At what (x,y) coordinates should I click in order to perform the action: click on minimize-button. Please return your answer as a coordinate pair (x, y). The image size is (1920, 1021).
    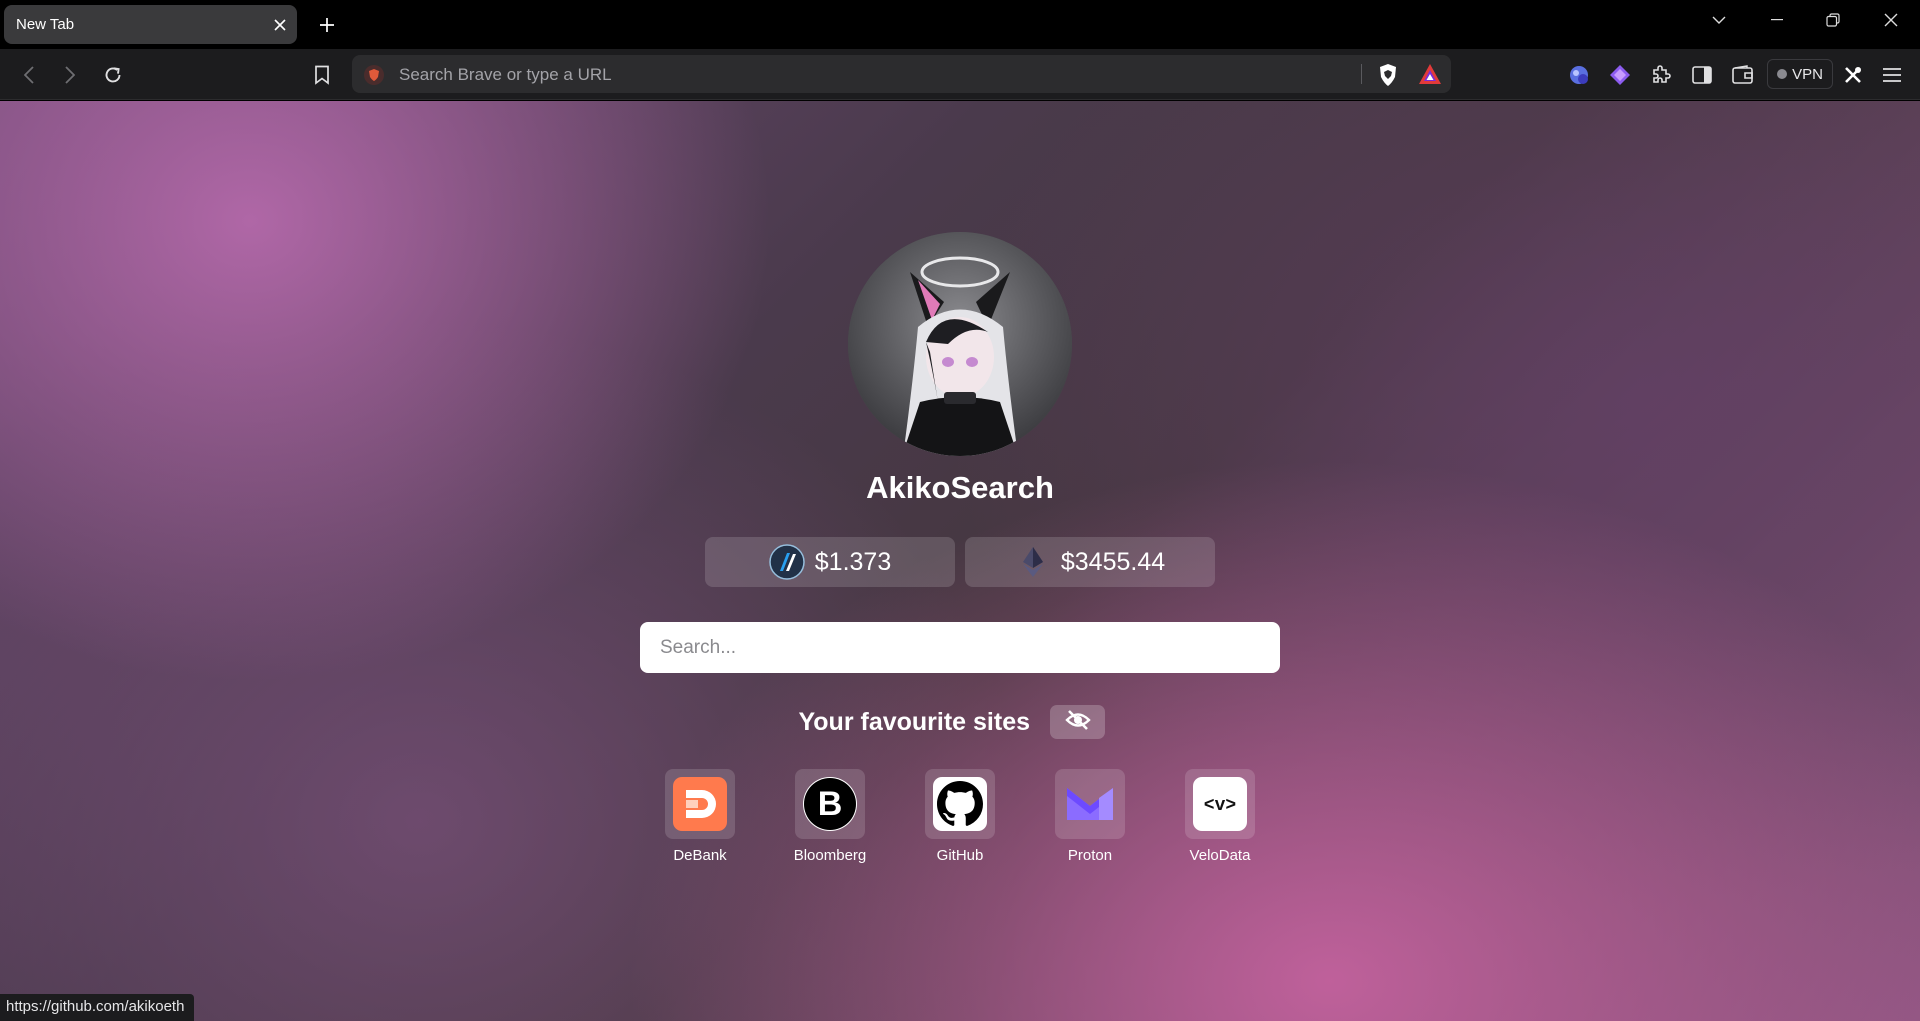
    Looking at the image, I should click on (1777, 20).